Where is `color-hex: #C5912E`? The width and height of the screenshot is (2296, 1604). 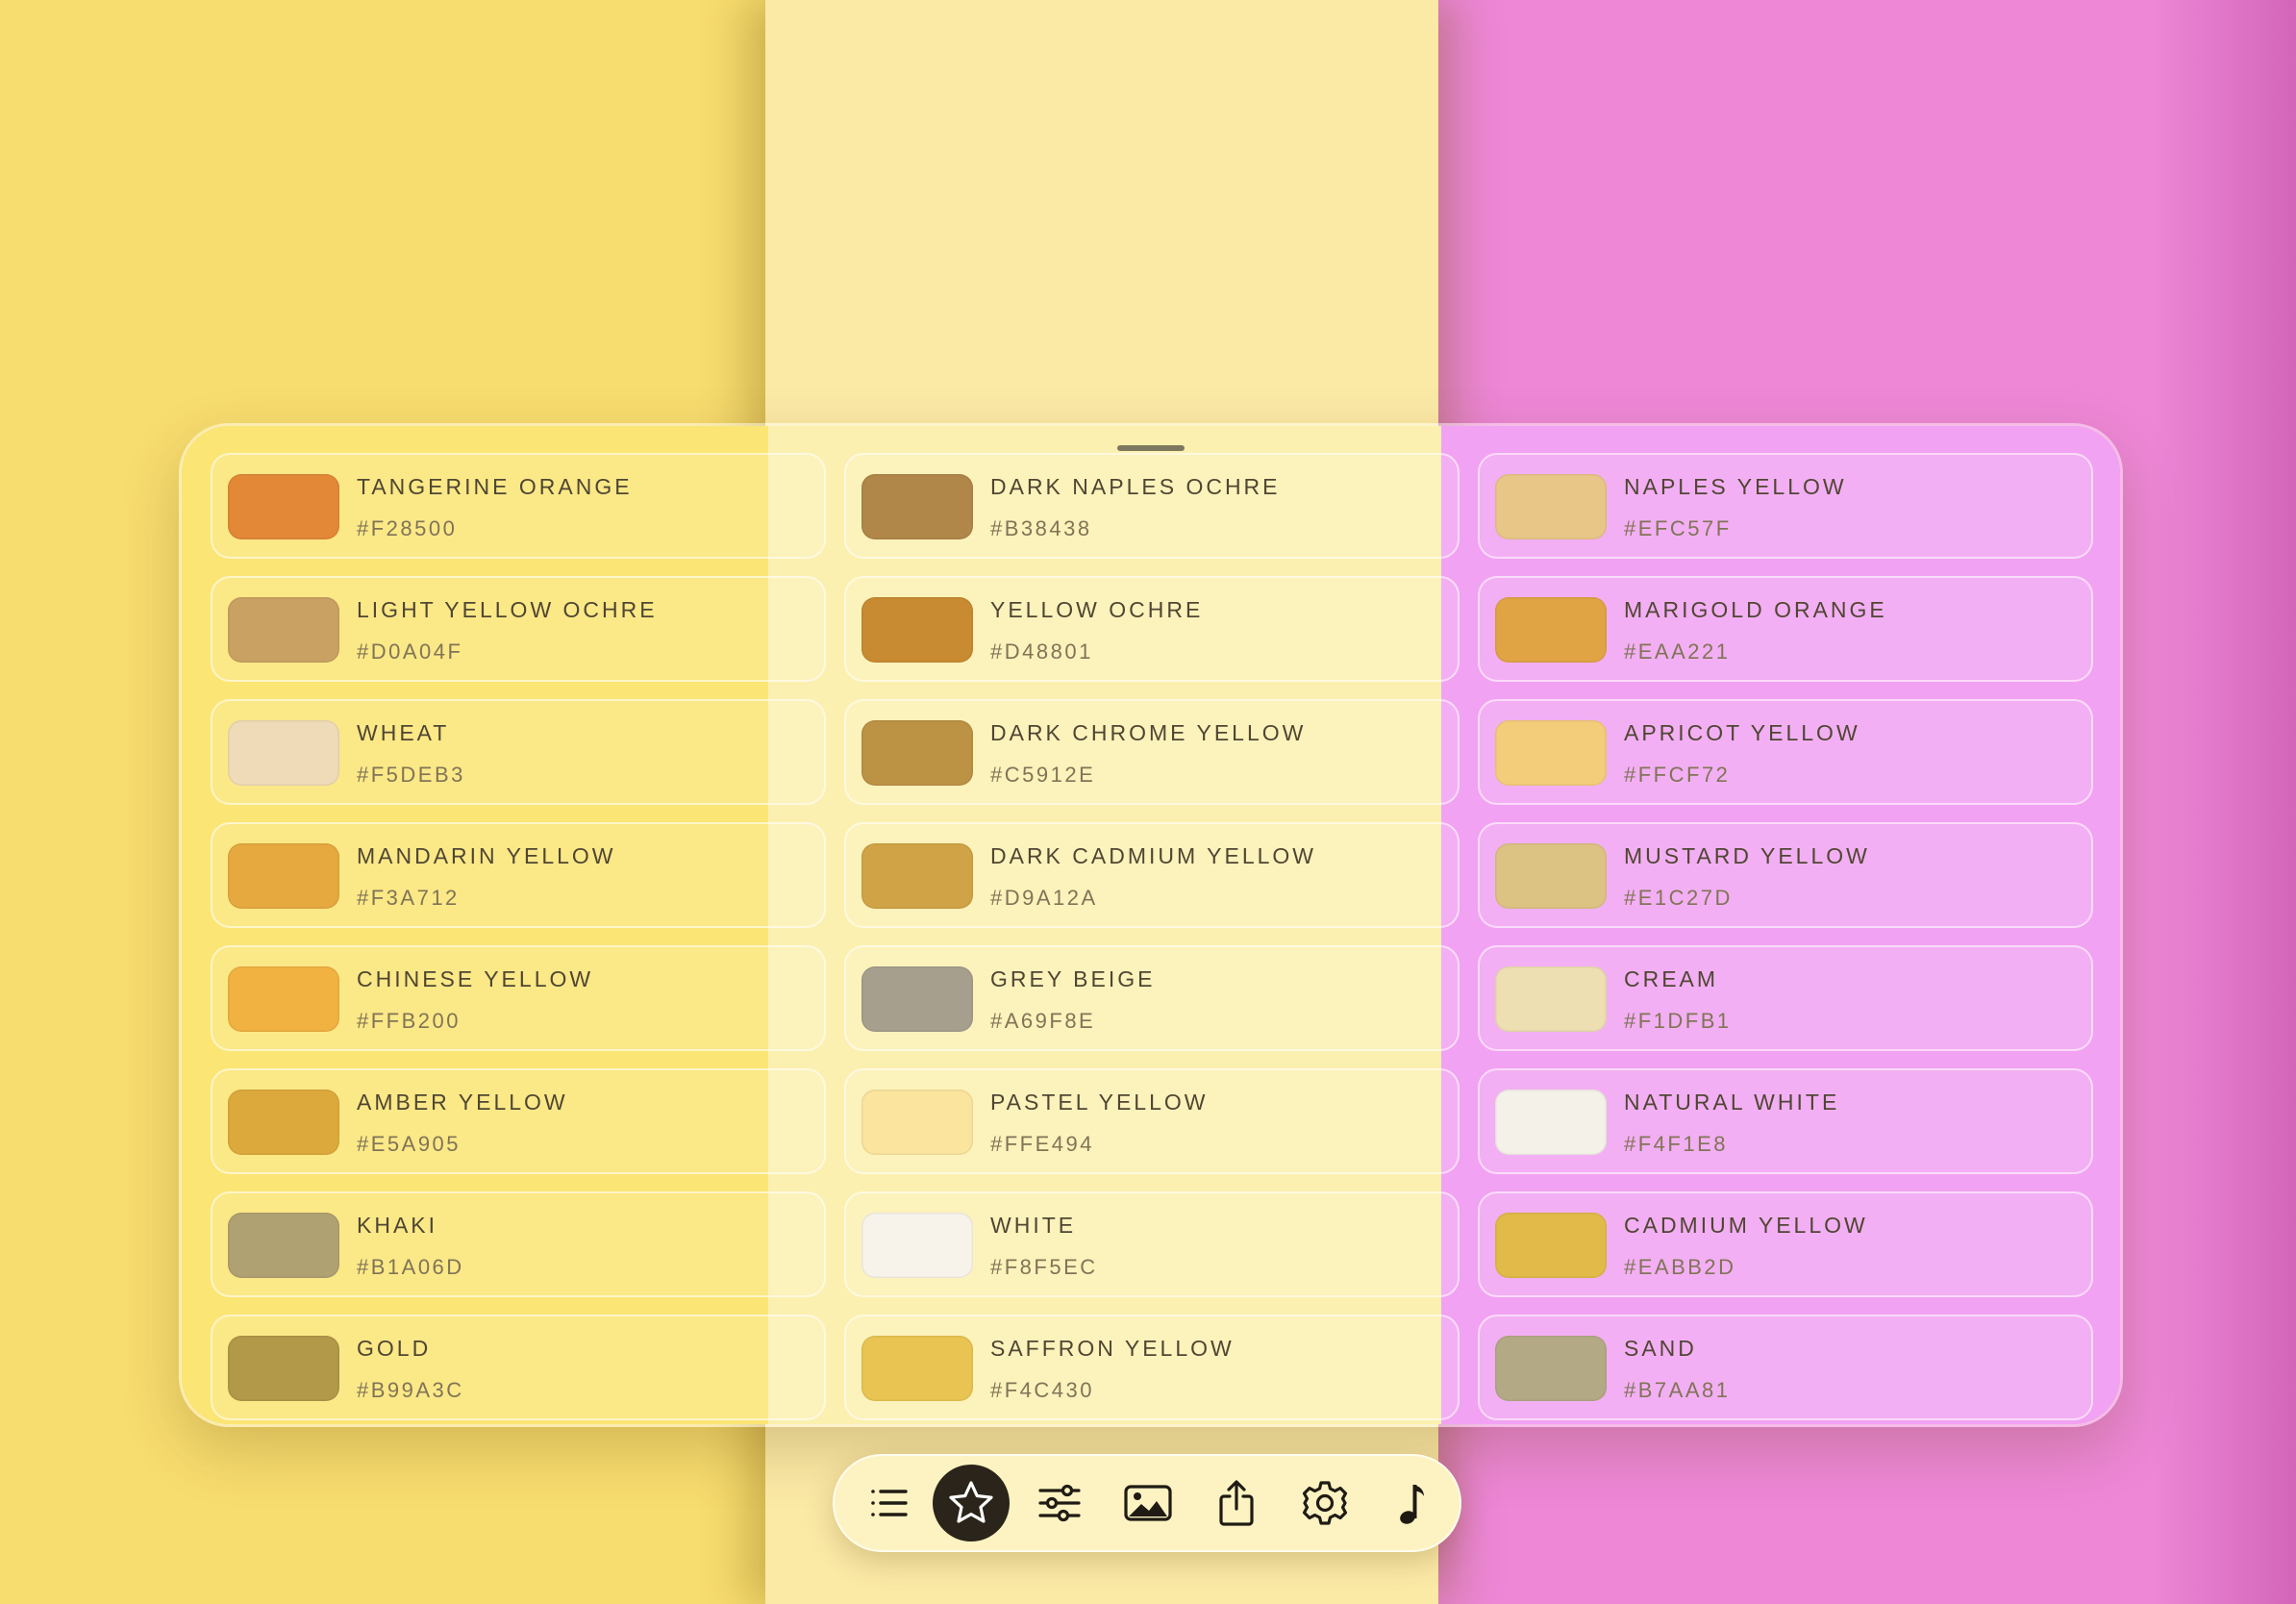 color-hex: #C5912E is located at coordinates (1043, 775).